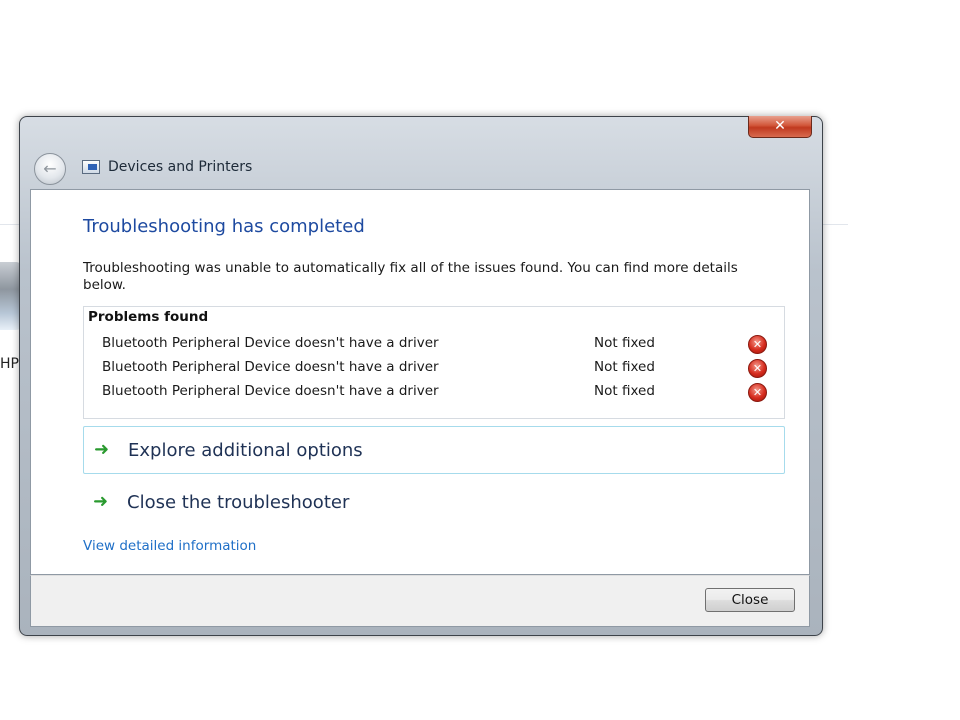  Describe the element at coordinates (9, 364) in the screenshot. I see `background-device-label: HP` at that location.